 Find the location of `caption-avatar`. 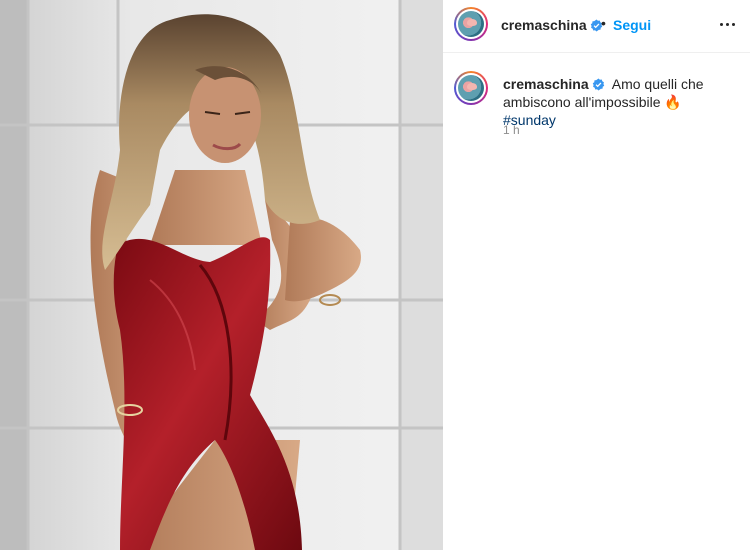

caption-avatar is located at coordinates (471, 88).